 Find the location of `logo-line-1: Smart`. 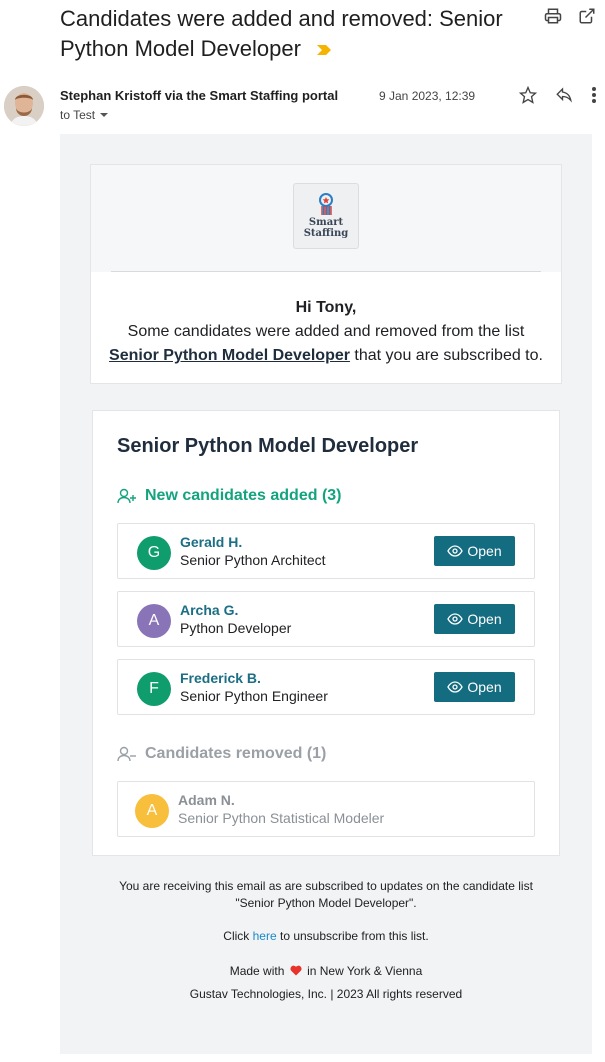

logo-line-1: Smart is located at coordinates (326, 222).